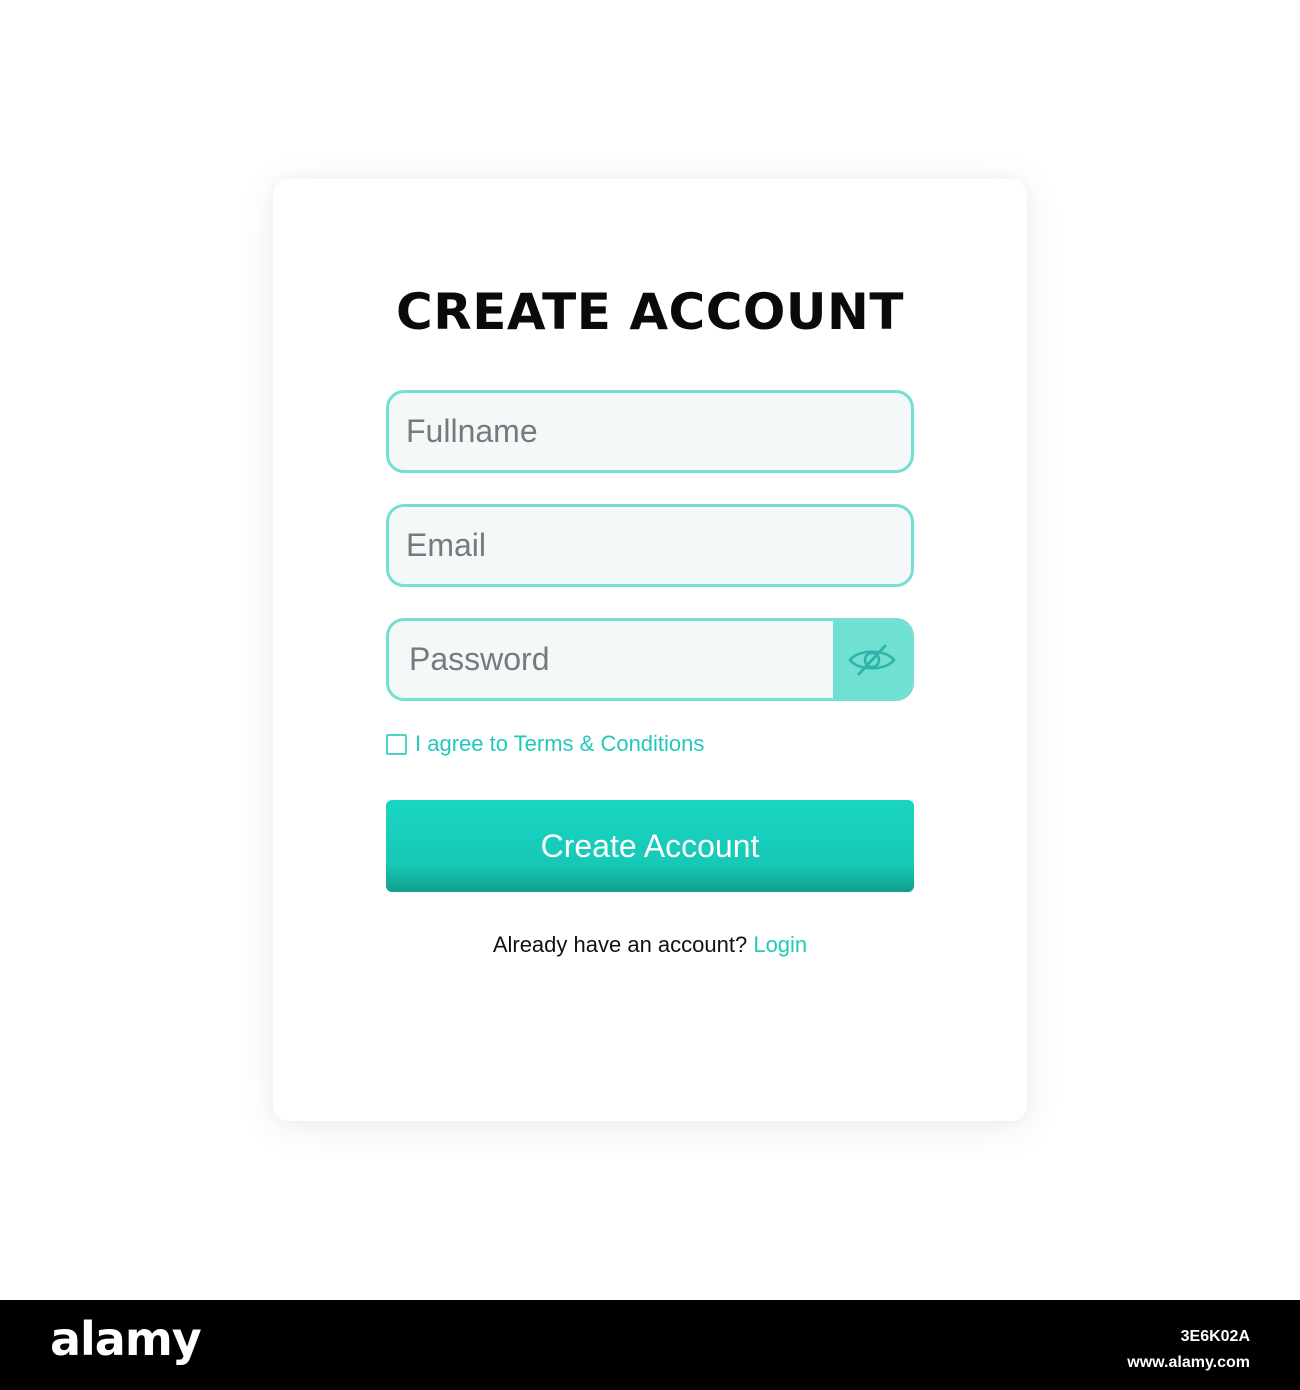 This screenshot has width=1300, height=1390. I want to click on email-input, so click(650, 545).